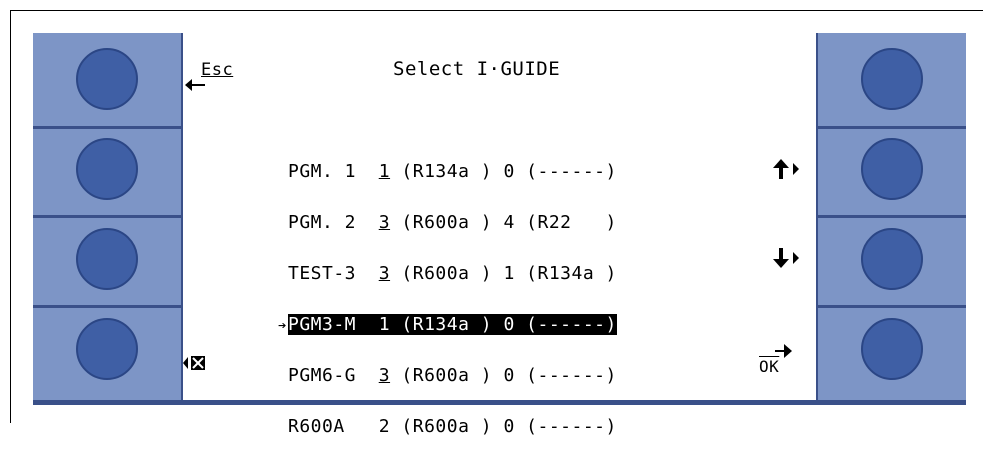  I want to click on delete-x-icon, so click(195, 363).